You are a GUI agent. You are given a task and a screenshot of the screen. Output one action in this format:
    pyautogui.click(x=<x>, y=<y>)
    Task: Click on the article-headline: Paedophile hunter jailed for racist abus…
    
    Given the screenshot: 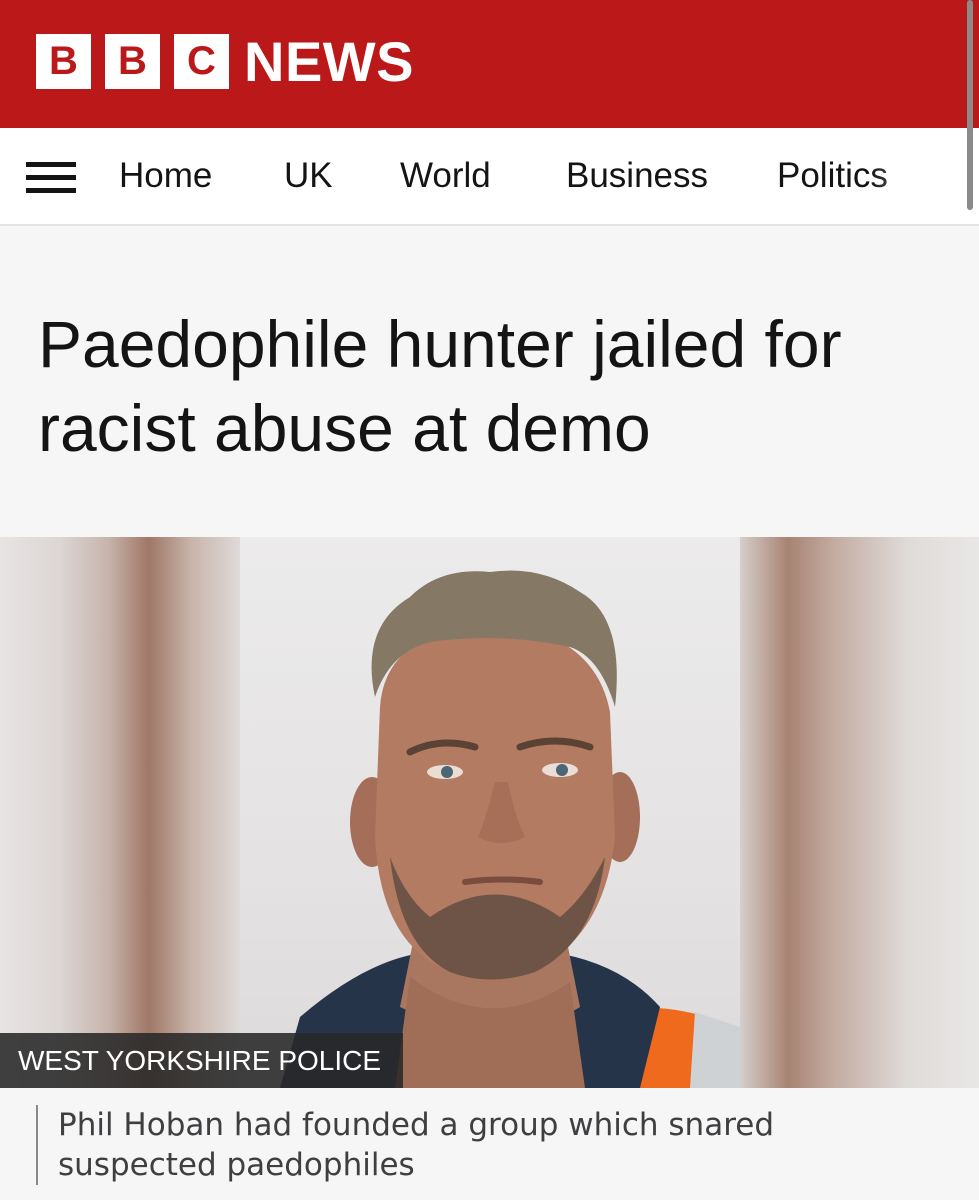 What is the action you would take?
    pyautogui.click(x=440, y=386)
    